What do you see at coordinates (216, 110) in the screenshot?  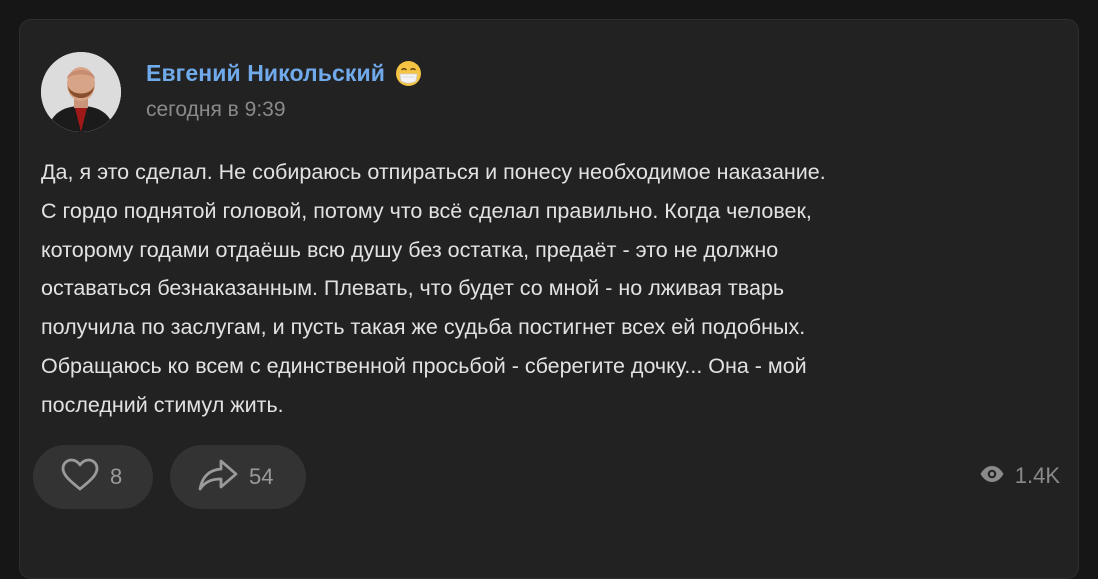 I see `post-timestamp: сегодня в 9:39` at bounding box center [216, 110].